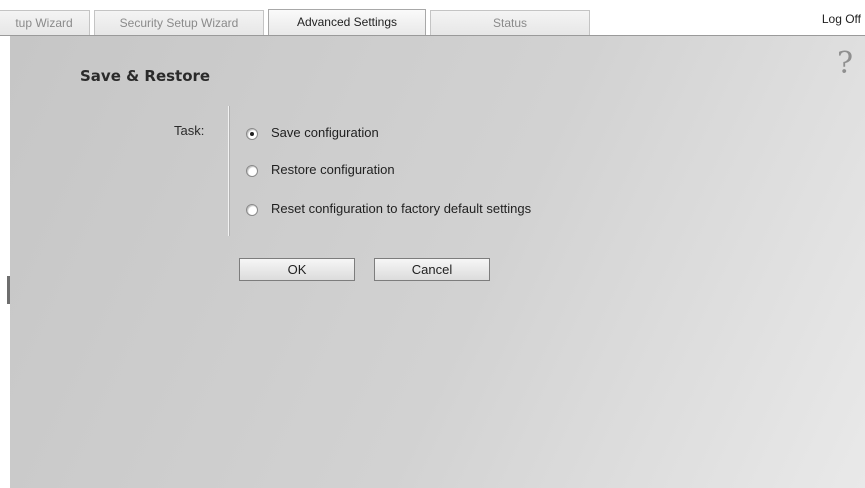  Describe the element at coordinates (45, 23) in the screenshot. I see `tab-setup-wizard: tup Wizard` at that location.